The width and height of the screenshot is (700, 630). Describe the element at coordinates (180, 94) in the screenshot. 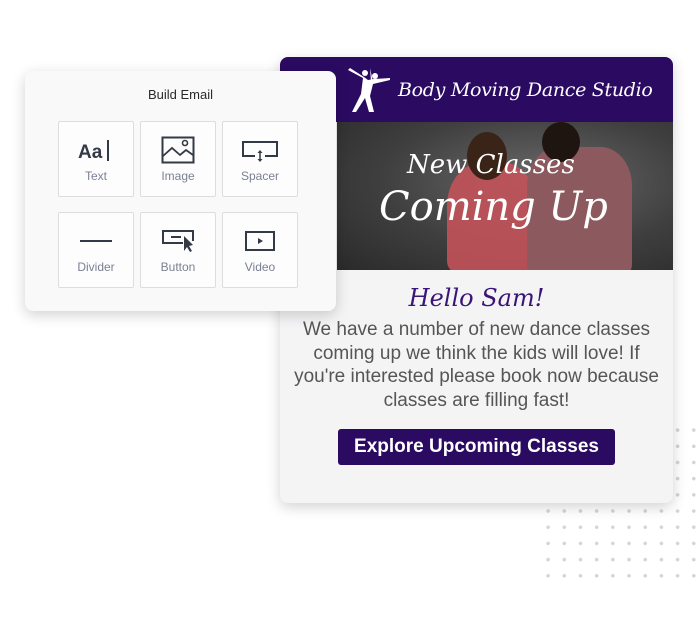

I see `panel-title: Build Email` at that location.